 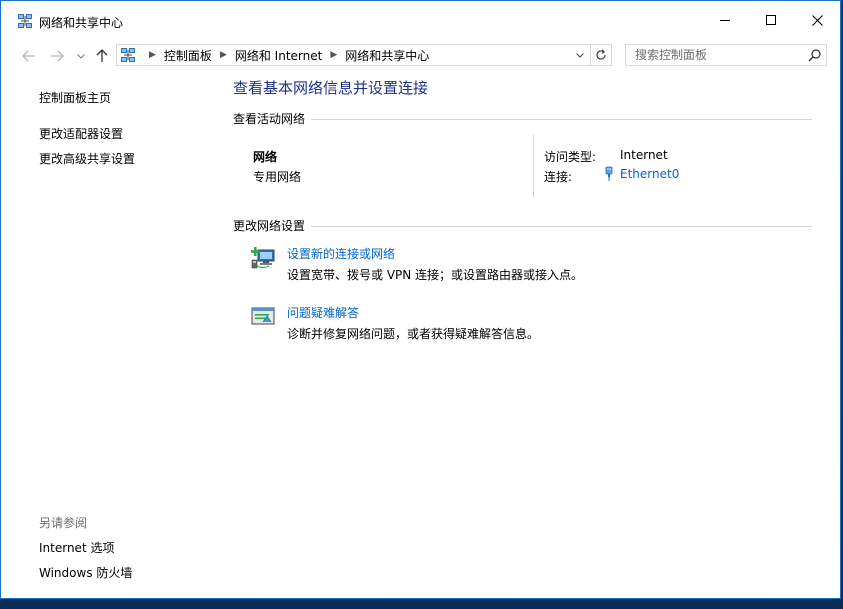 I want to click on breadcrumb-network-sharing-center: 网络和共享中心, so click(x=387, y=55).